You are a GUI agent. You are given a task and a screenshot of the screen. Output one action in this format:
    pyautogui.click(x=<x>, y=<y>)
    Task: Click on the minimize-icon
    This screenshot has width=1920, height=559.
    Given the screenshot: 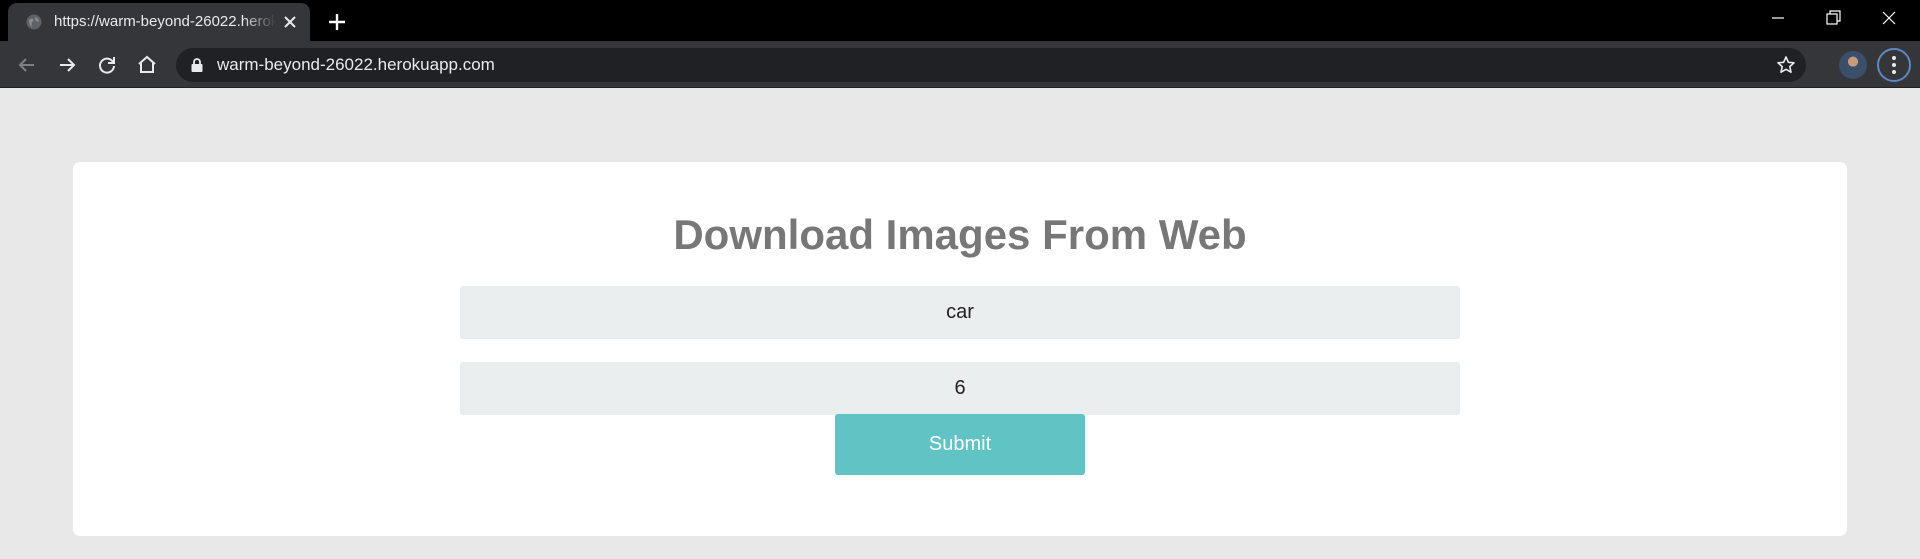 What is the action you would take?
    pyautogui.click(x=1778, y=18)
    